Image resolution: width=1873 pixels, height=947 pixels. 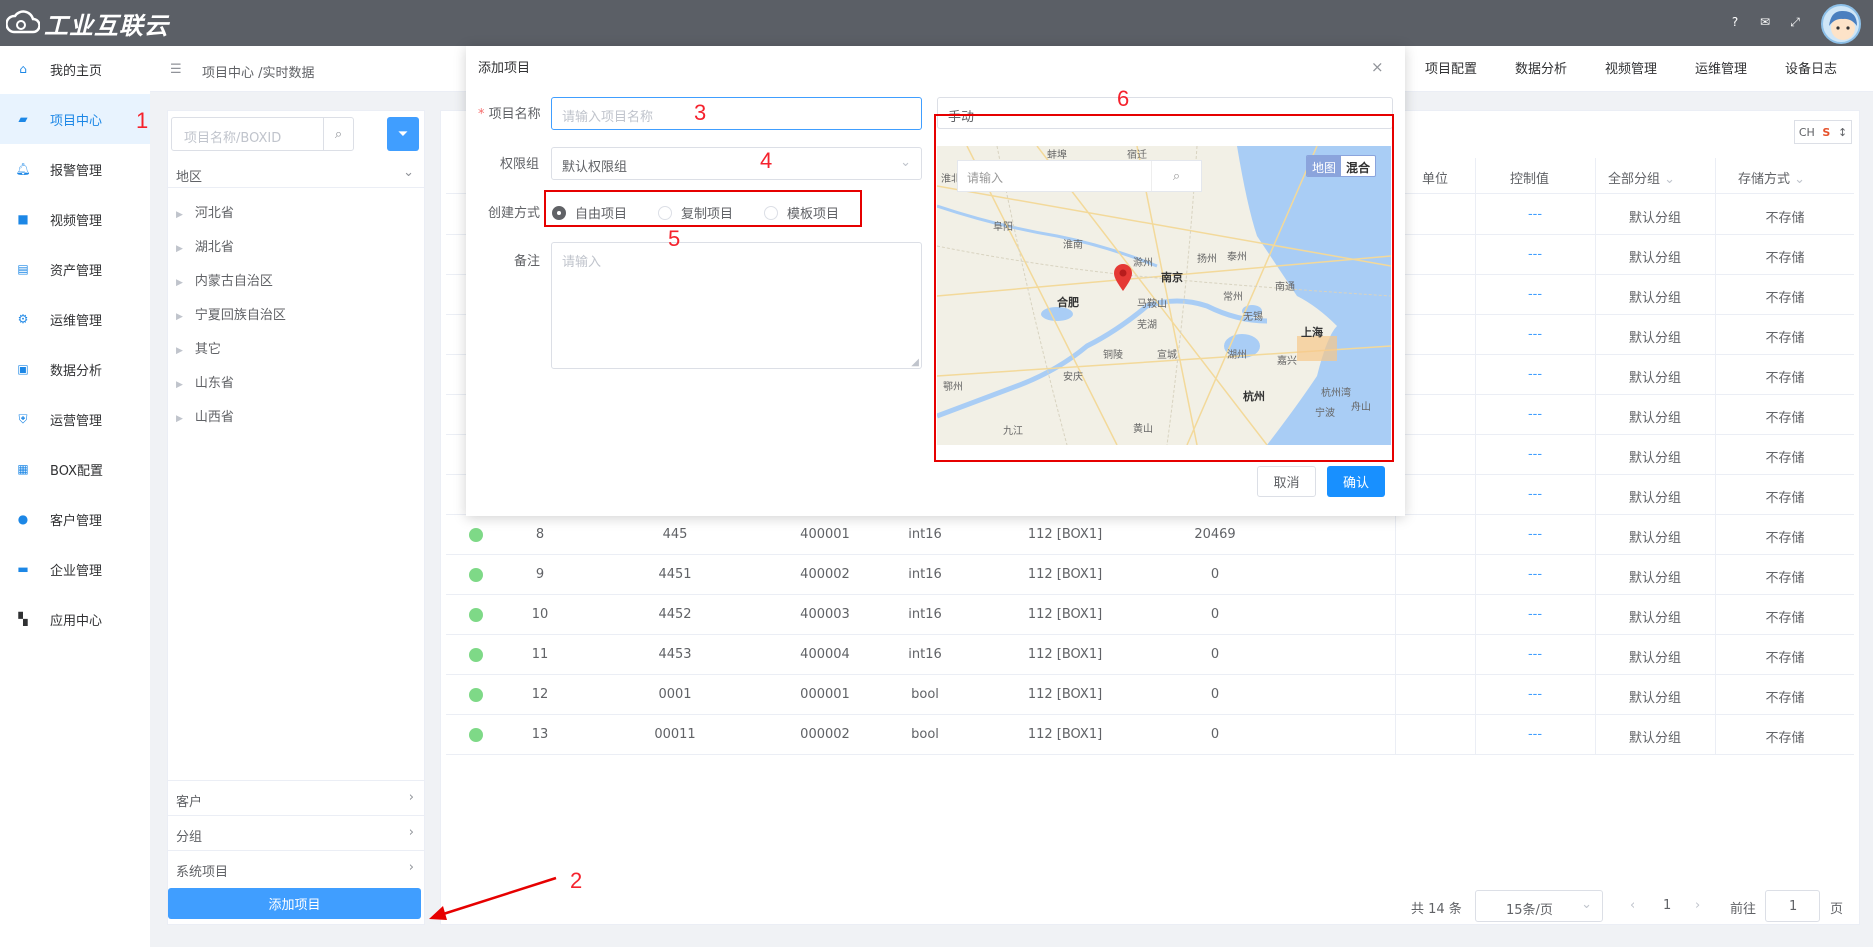 What do you see at coordinates (75, 119) in the screenshot?
I see `sidebar-item-project: ▰ 项目中心` at bounding box center [75, 119].